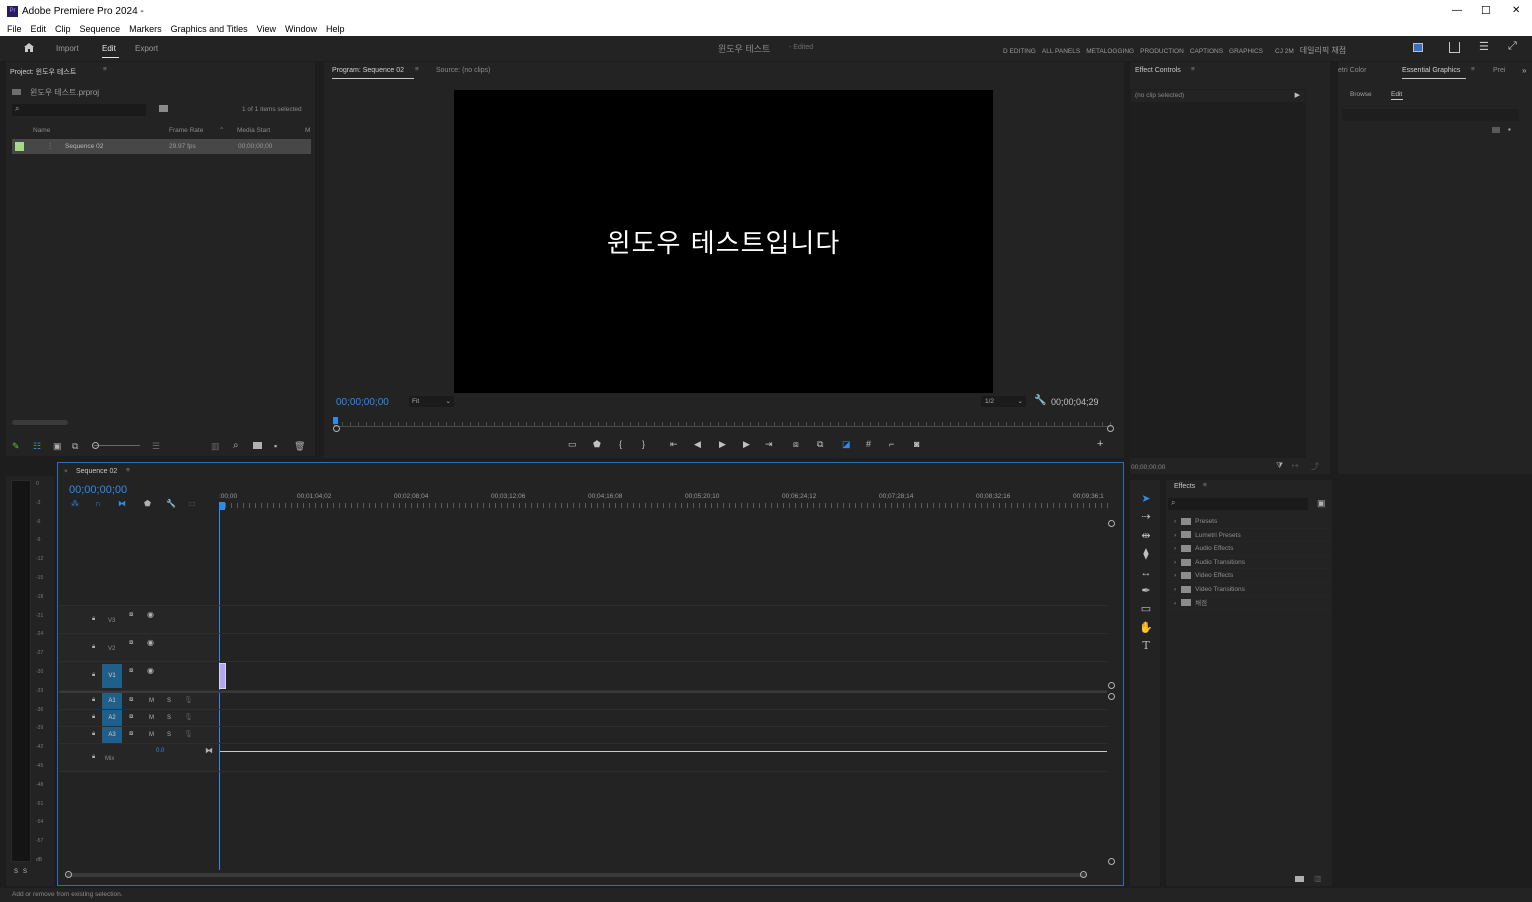  I want to click on tab-export: Export, so click(146, 48).